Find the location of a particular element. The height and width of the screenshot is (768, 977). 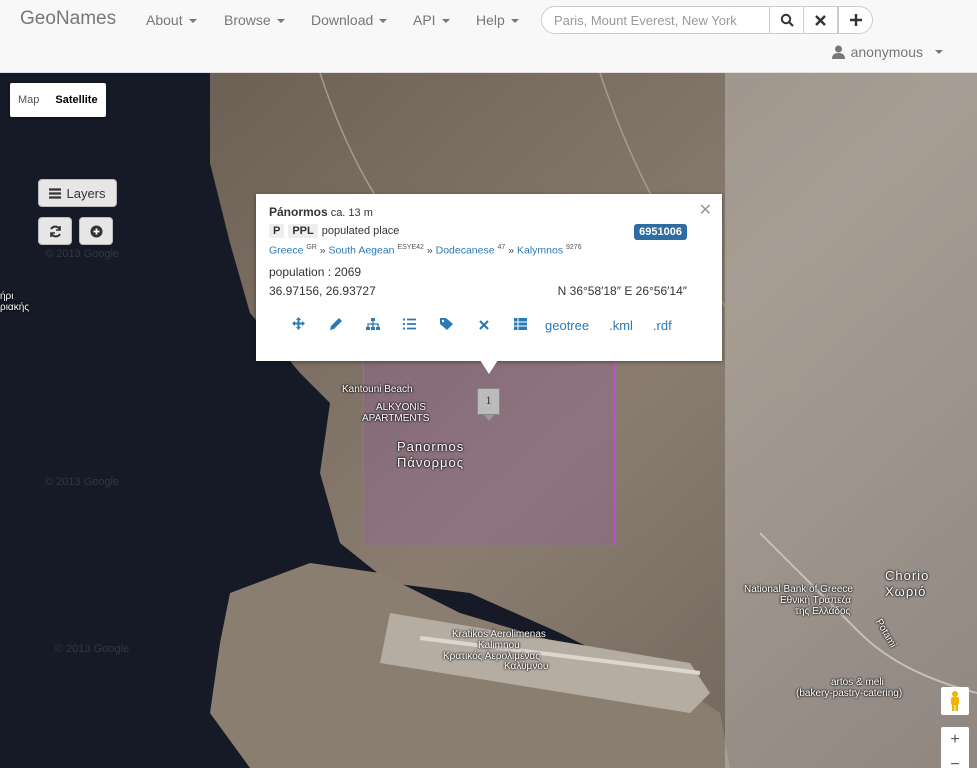

zoom-in-icon: + is located at coordinates (954, 740).